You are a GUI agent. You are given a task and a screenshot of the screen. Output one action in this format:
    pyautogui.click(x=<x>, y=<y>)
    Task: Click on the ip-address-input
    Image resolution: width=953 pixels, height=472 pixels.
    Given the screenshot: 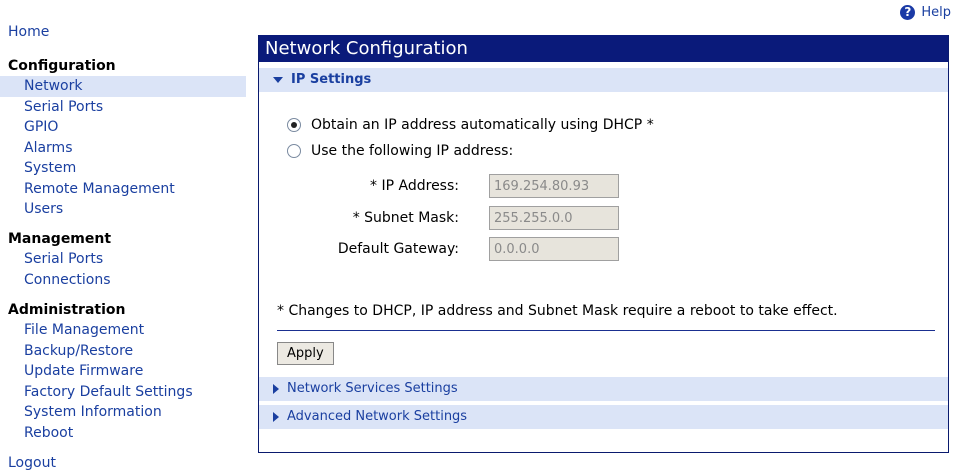 What is the action you would take?
    pyautogui.click(x=554, y=186)
    